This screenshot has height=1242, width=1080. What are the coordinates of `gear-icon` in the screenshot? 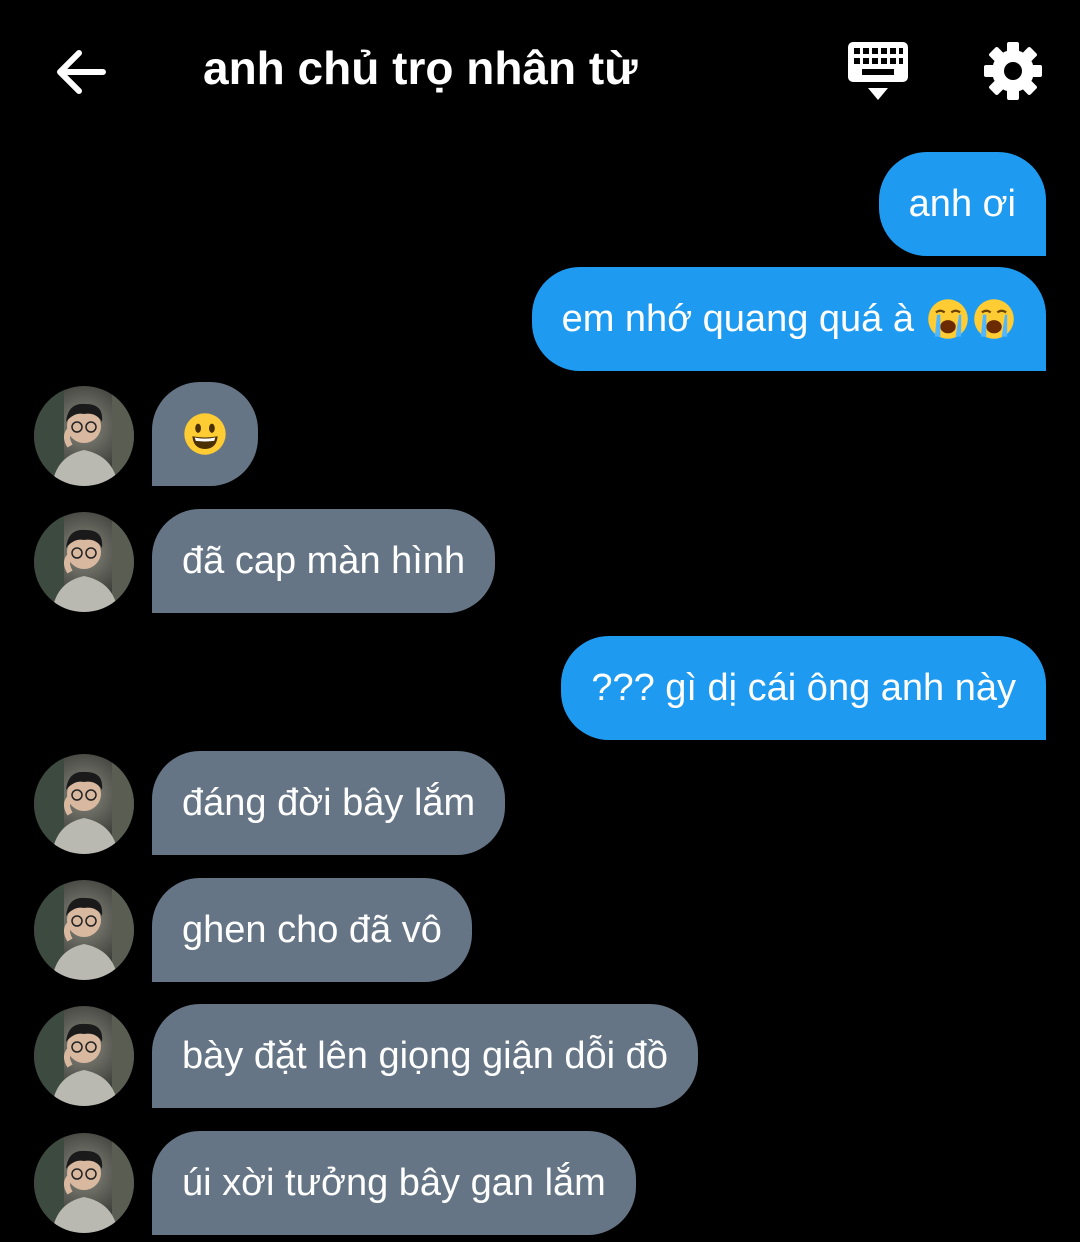 It's located at (1013, 71).